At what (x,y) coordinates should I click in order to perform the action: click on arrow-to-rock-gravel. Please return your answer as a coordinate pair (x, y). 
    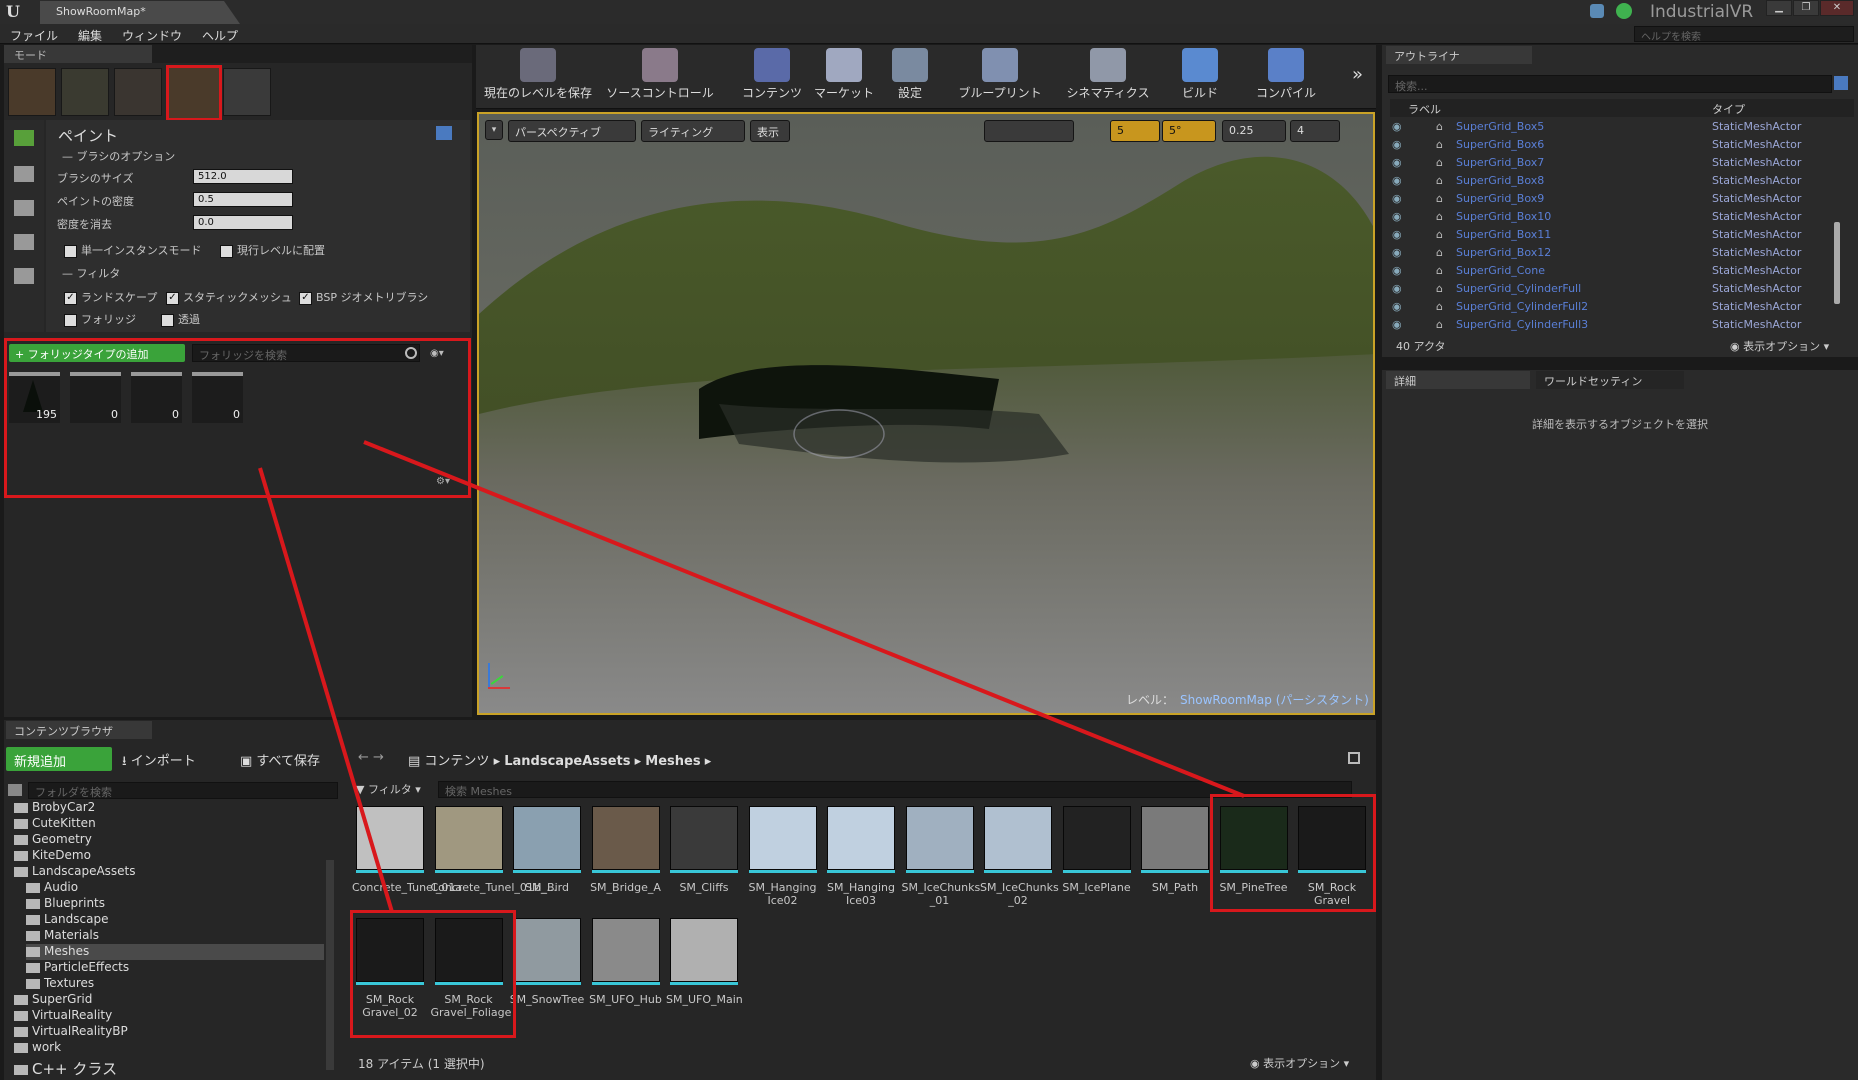
    Looking at the image, I should click on (326, 690).